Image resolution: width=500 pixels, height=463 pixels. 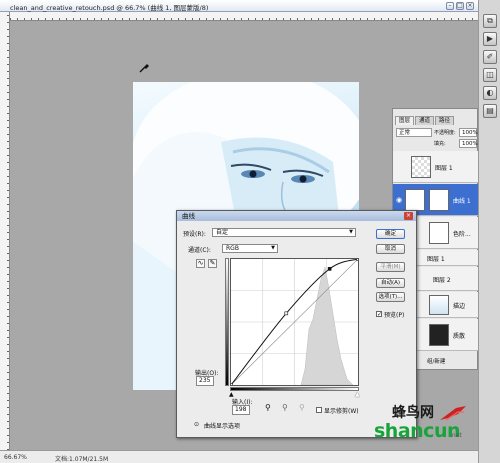 What do you see at coordinates (399, 200) in the screenshot?
I see `eye-icon: ◉` at bounding box center [399, 200].